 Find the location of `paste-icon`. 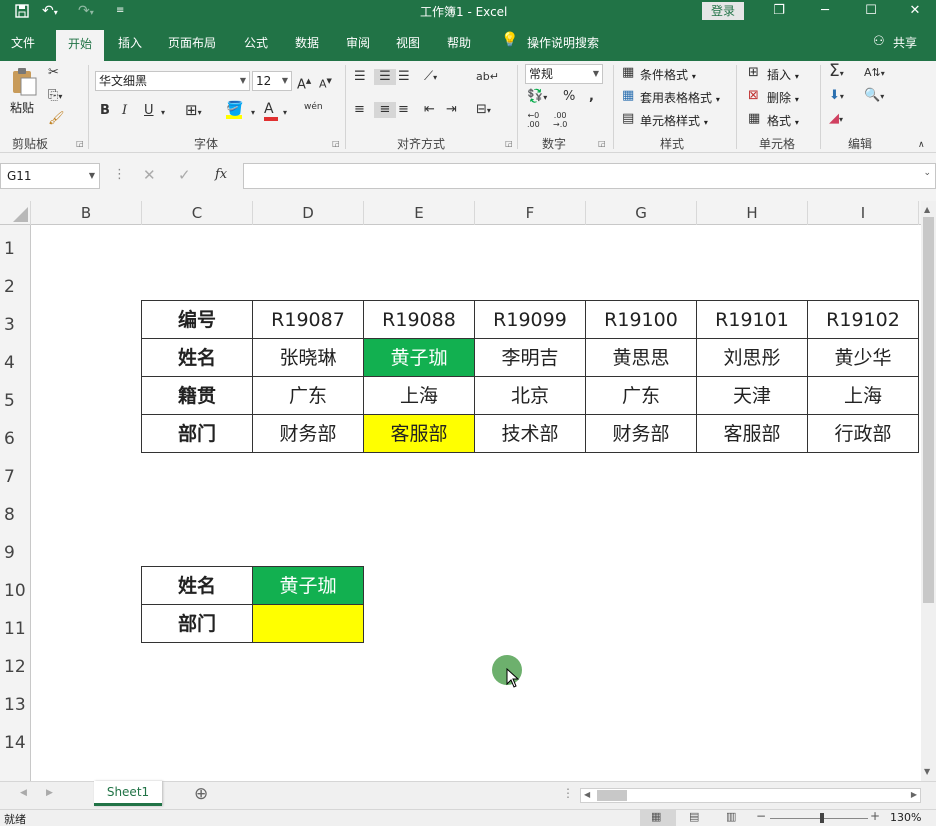

paste-icon is located at coordinates (24, 82).